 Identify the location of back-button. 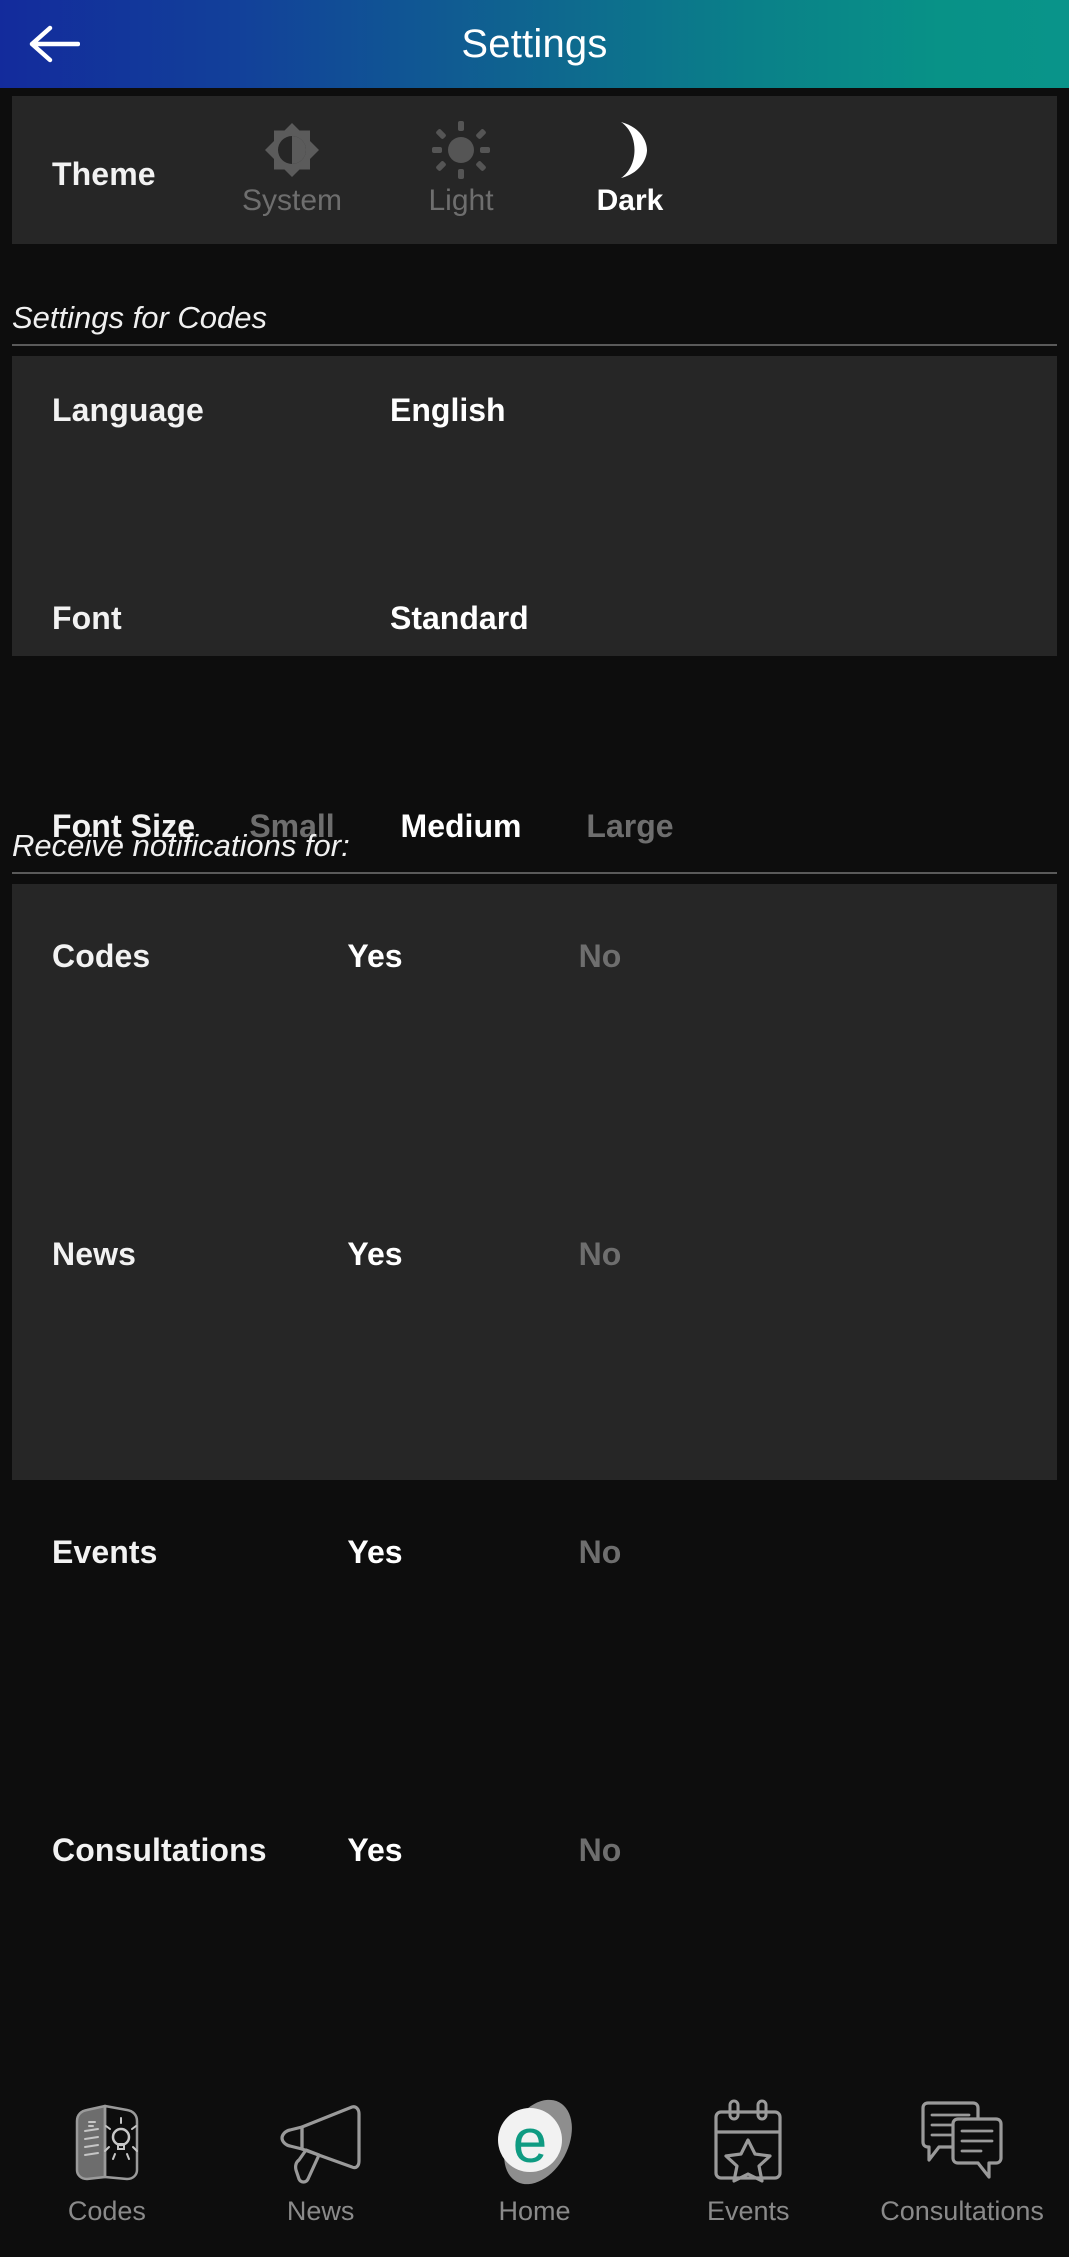
(54, 44).